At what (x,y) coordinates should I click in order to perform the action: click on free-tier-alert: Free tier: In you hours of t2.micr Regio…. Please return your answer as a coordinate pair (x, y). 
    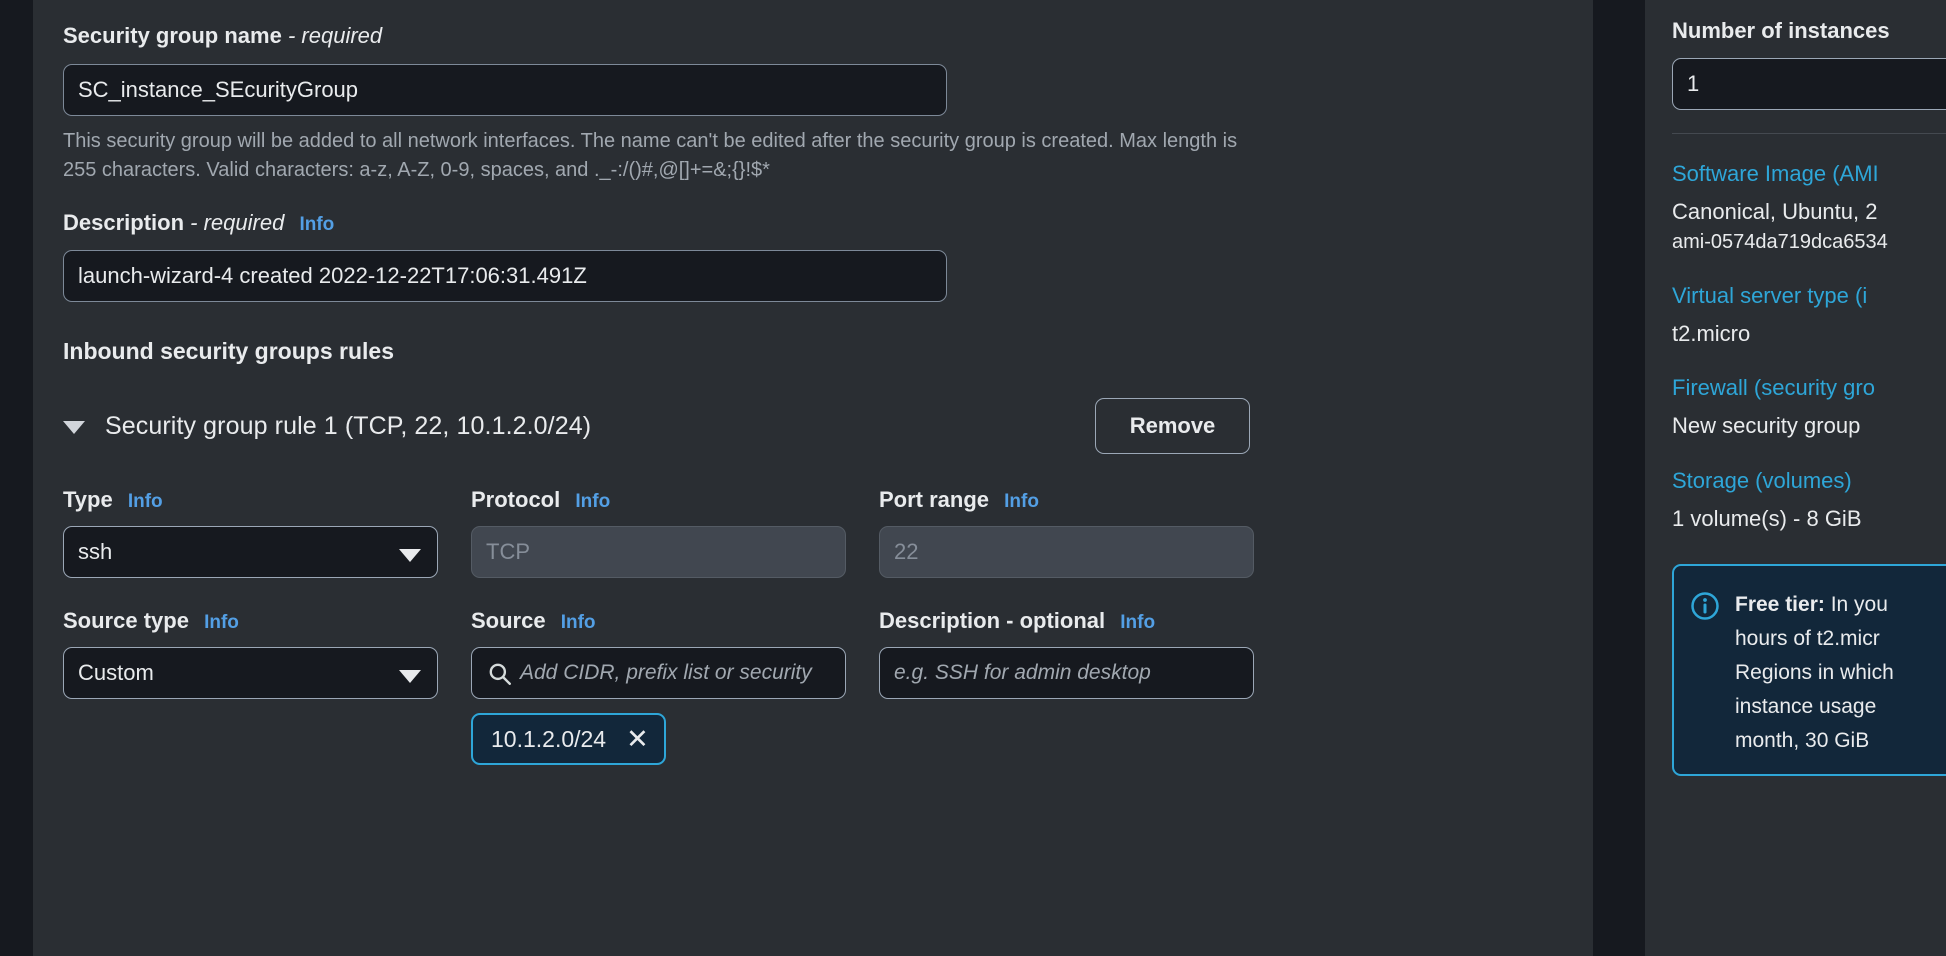
    Looking at the image, I should click on (1809, 669).